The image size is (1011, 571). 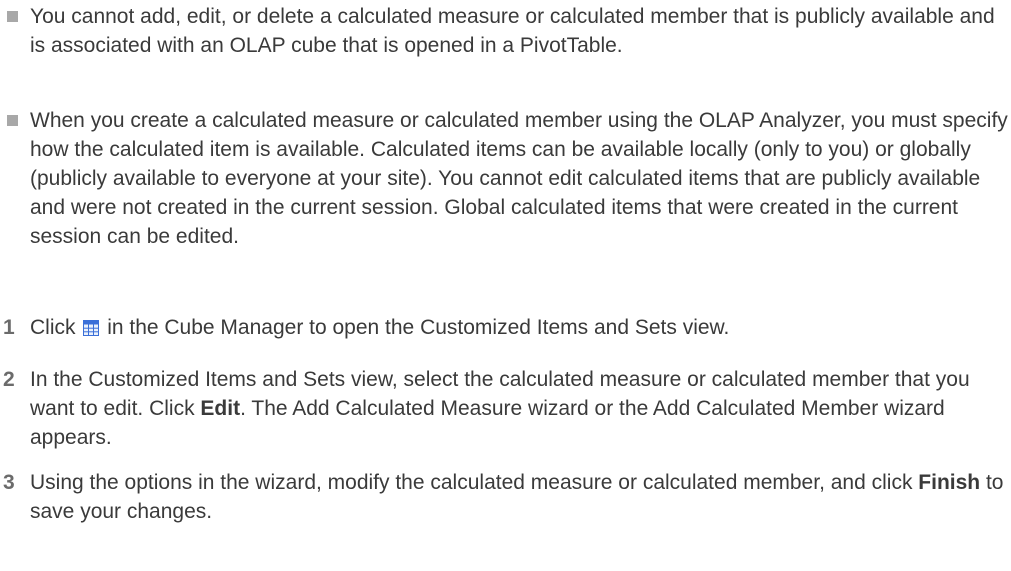 What do you see at coordinates (91, 325) in the screenshot?
I see `customized-items-sets-icon` at bounding box center [91, 325].